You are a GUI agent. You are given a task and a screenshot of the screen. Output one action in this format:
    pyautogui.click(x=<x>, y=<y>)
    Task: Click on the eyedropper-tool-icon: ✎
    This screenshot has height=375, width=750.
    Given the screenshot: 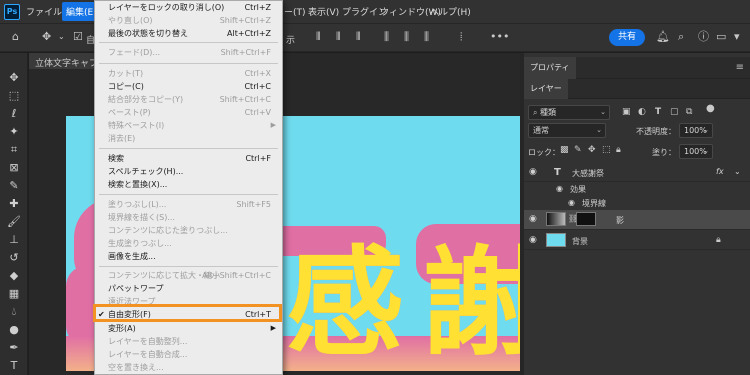 What is the action you would take?
    pyautogui.click(x=14, y=186)
    